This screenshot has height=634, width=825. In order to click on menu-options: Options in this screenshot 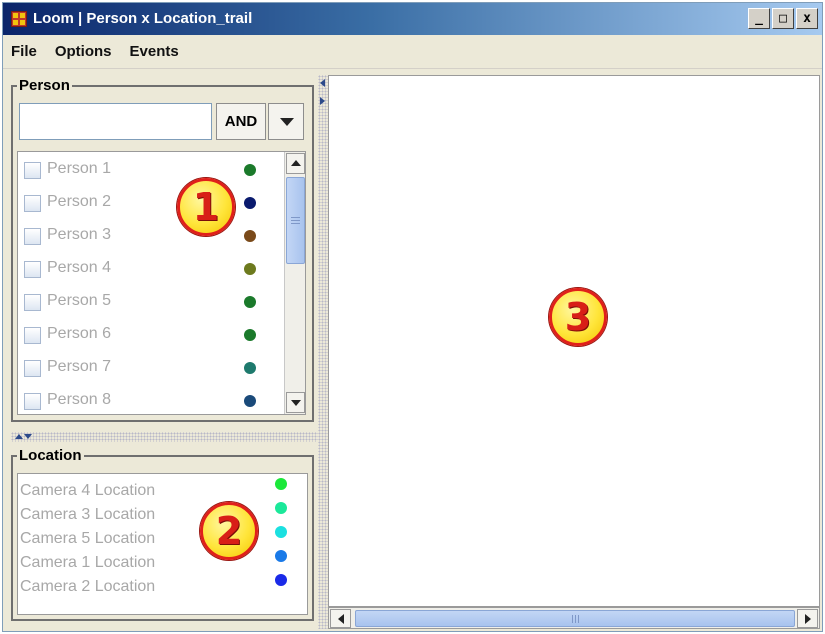, I will do `click(83, 51)`.